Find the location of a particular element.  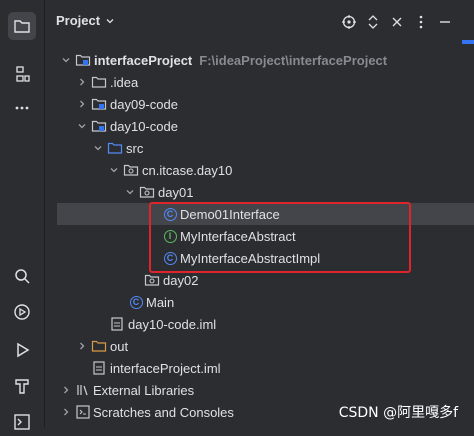

build-tool-button is located at coordinates (22, 386).